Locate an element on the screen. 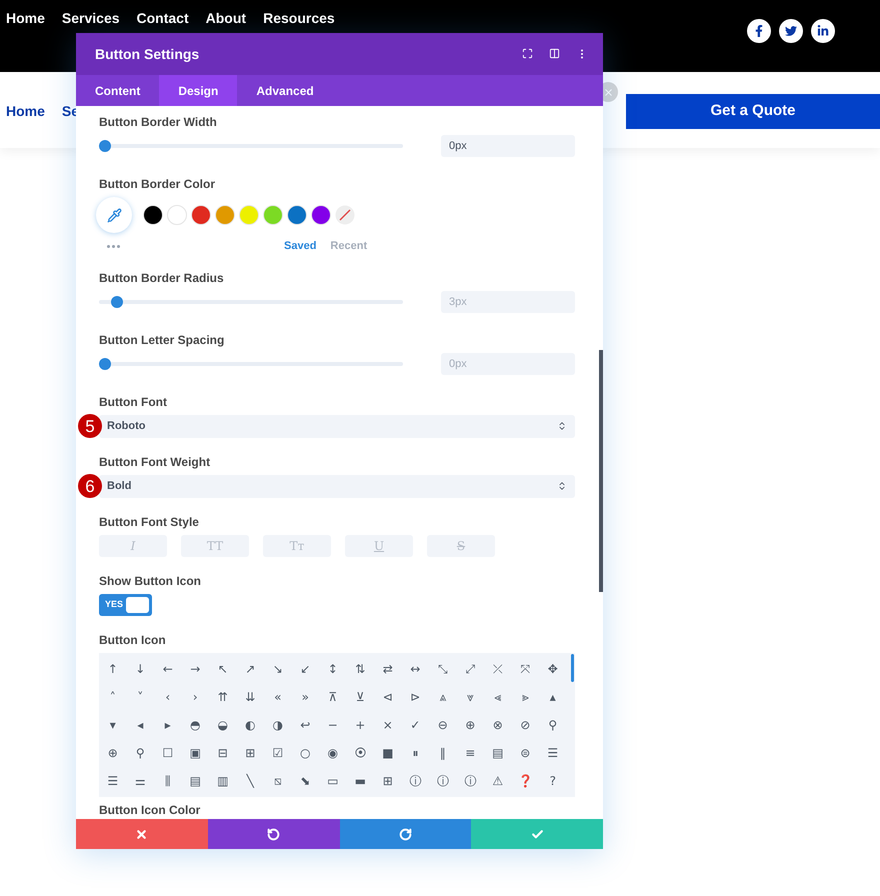 The height and width of the screenshot is (896, 880). icon-option: ○ is located at coordinates (305, 753).